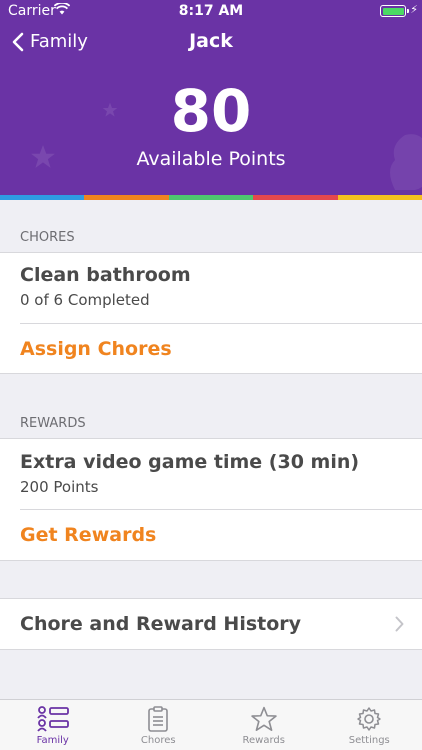 The height and width of the screenshot is (750, 422). I want to click on clock: 8:17 AM, so click(211, 11).